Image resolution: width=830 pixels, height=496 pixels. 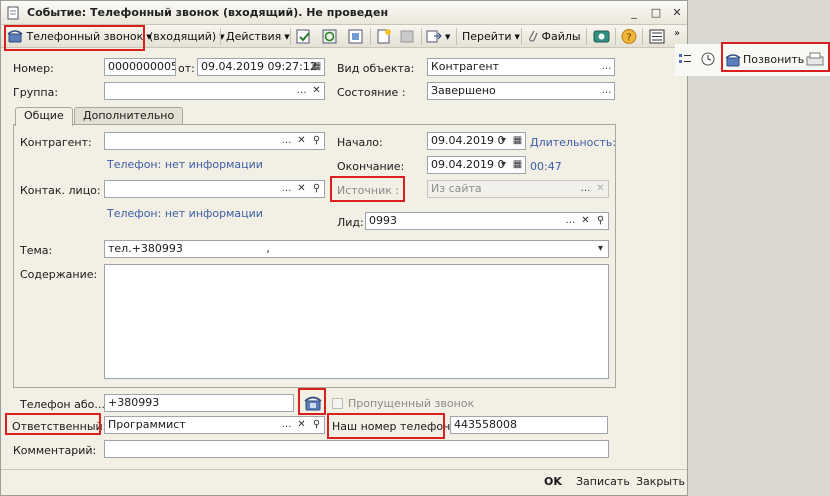 I want to click on content-textarea, so click(x=356, y=321).